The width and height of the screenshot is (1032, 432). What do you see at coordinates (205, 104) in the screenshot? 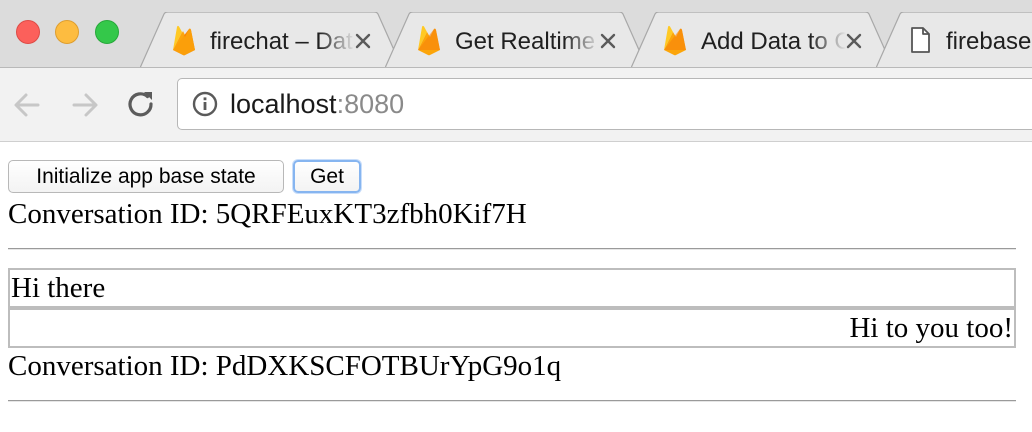
I see `info-icon` at bounding box center [205, 104].